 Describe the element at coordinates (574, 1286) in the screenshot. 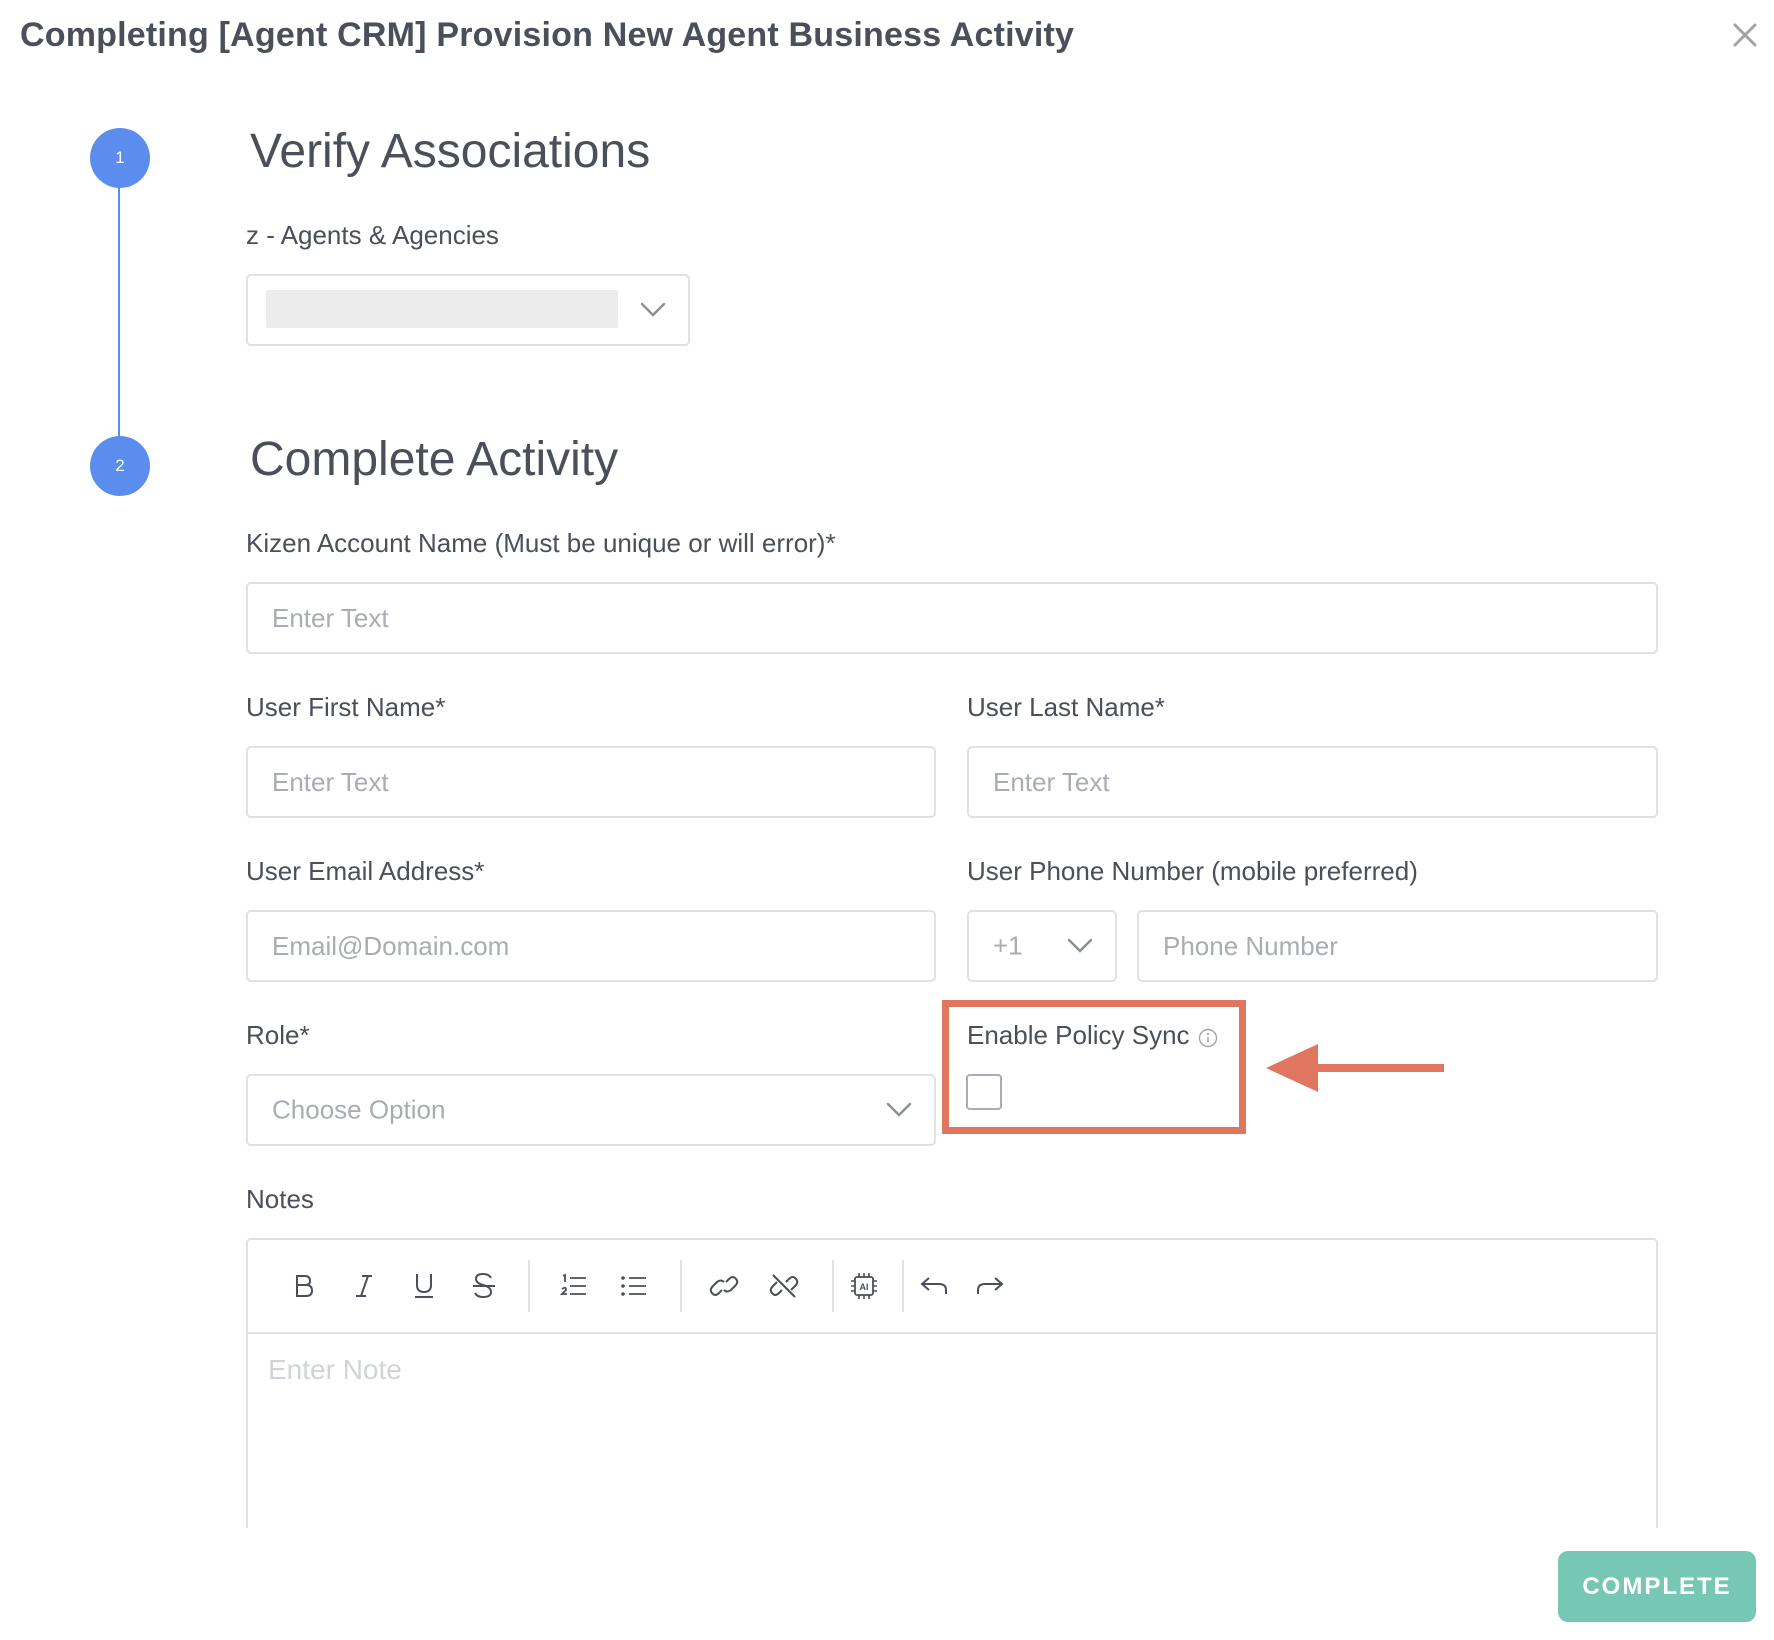

I see `ordered-list-icon` at that location.